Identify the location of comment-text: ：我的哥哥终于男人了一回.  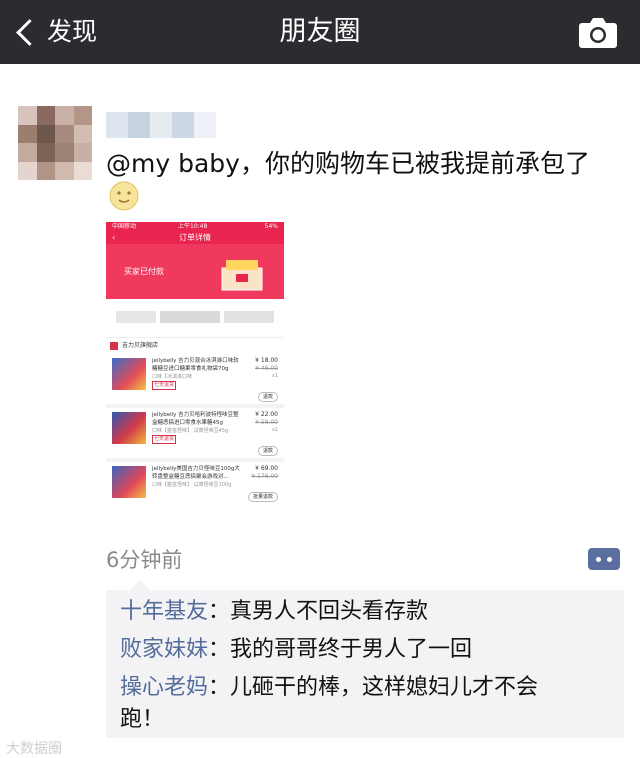
(340, 649).